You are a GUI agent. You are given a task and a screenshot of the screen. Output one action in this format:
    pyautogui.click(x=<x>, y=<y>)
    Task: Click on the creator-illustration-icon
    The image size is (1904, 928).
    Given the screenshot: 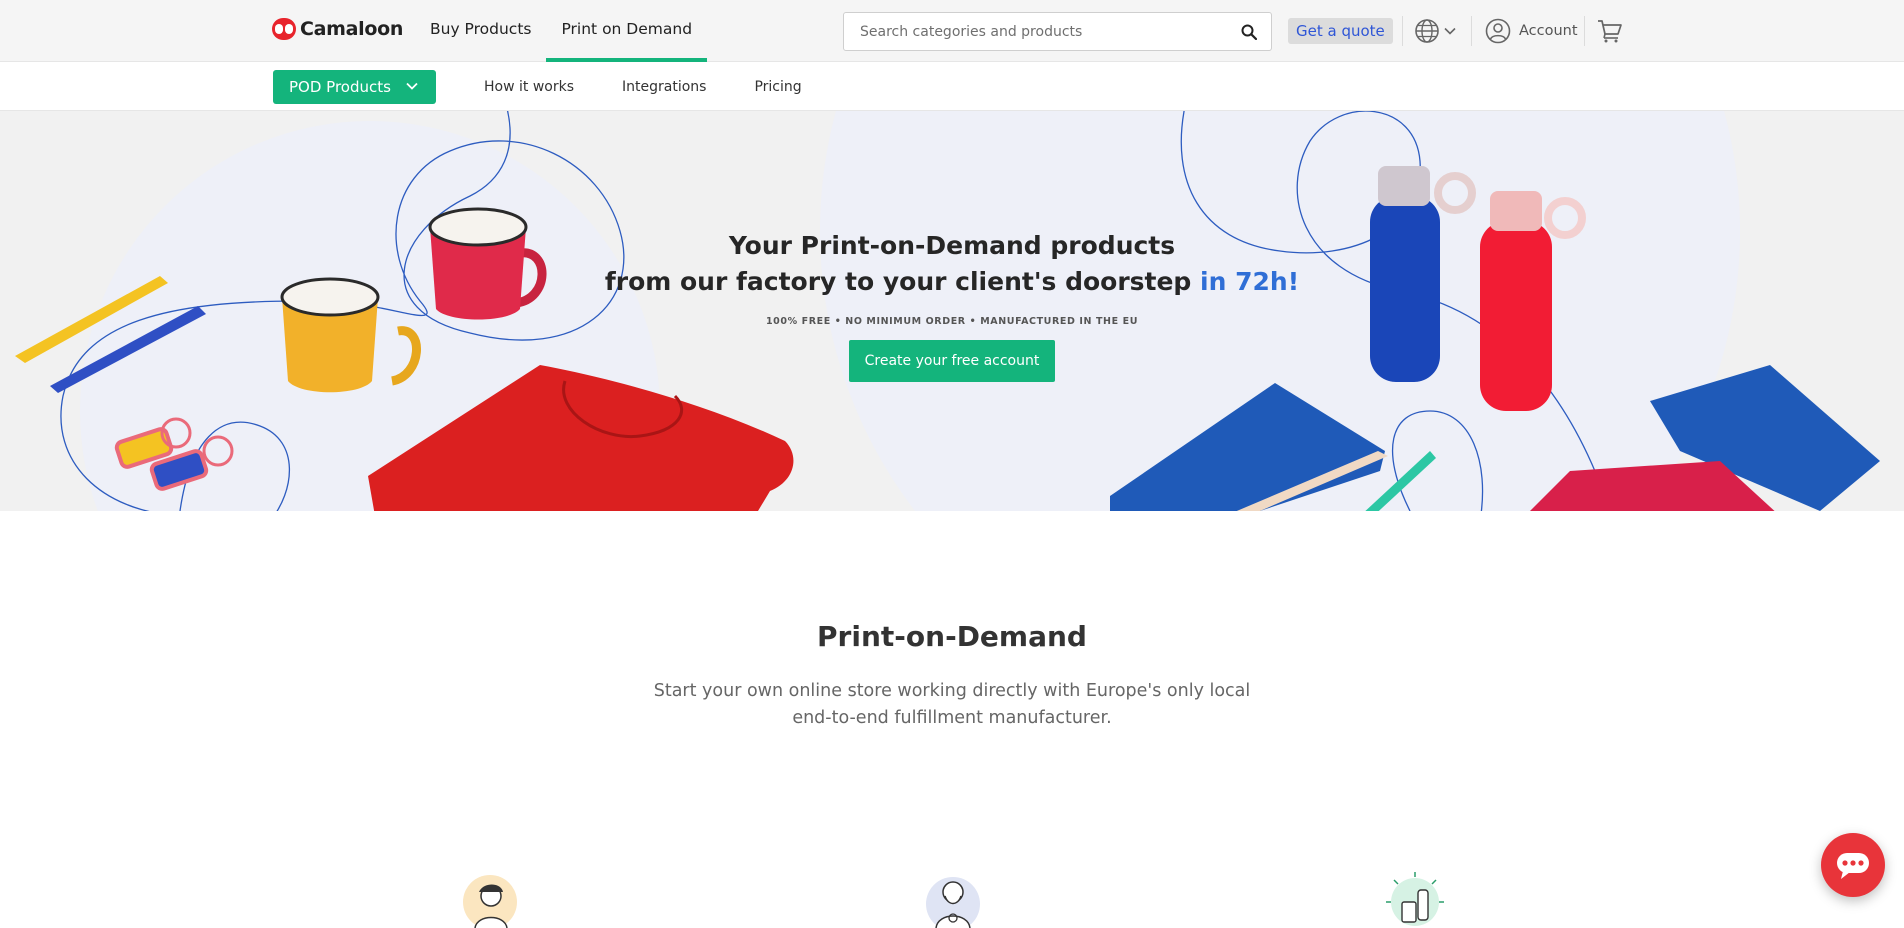 What is the action you would take?
    pyautogui.click(x=953, y=902)
    